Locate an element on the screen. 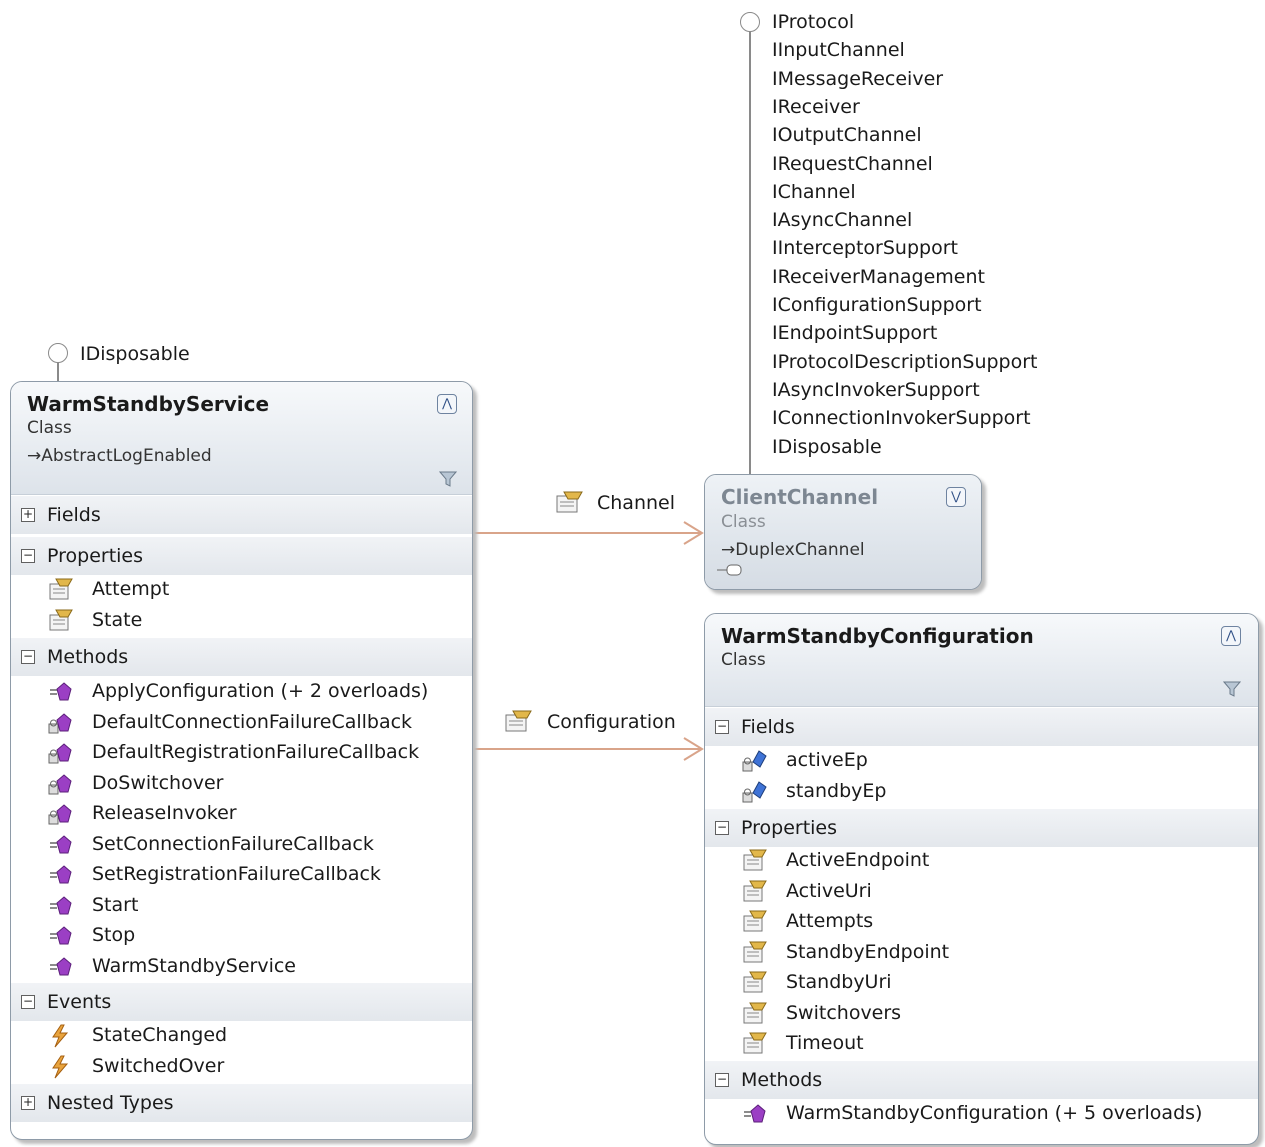  method-item: ApplyConfiguration (+ 2 overloads) is located at coordinates (241, 692).